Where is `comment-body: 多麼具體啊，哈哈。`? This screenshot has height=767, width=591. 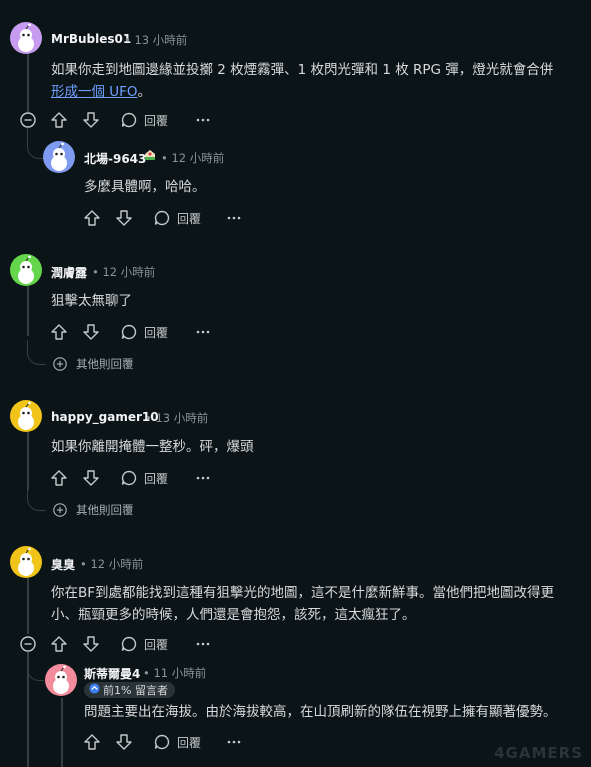
comment-body: 多麼具體啊，哈哈。 is located at coordinates (145, 187).